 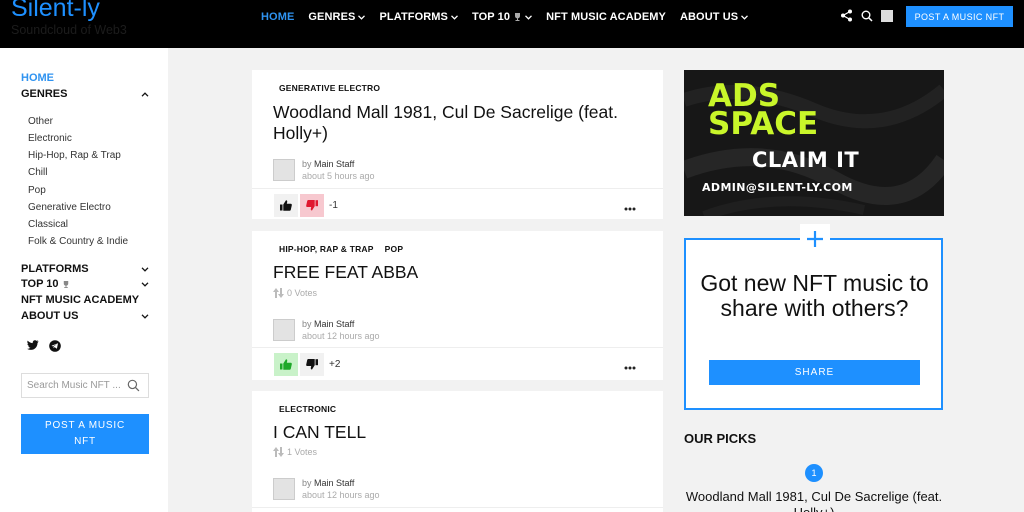 What do you see at coordinates (606, 17) in the screenshot?
I see `nav-item-academy: NFT MUSIC ACADEMY` at bounding box center [606, 17].